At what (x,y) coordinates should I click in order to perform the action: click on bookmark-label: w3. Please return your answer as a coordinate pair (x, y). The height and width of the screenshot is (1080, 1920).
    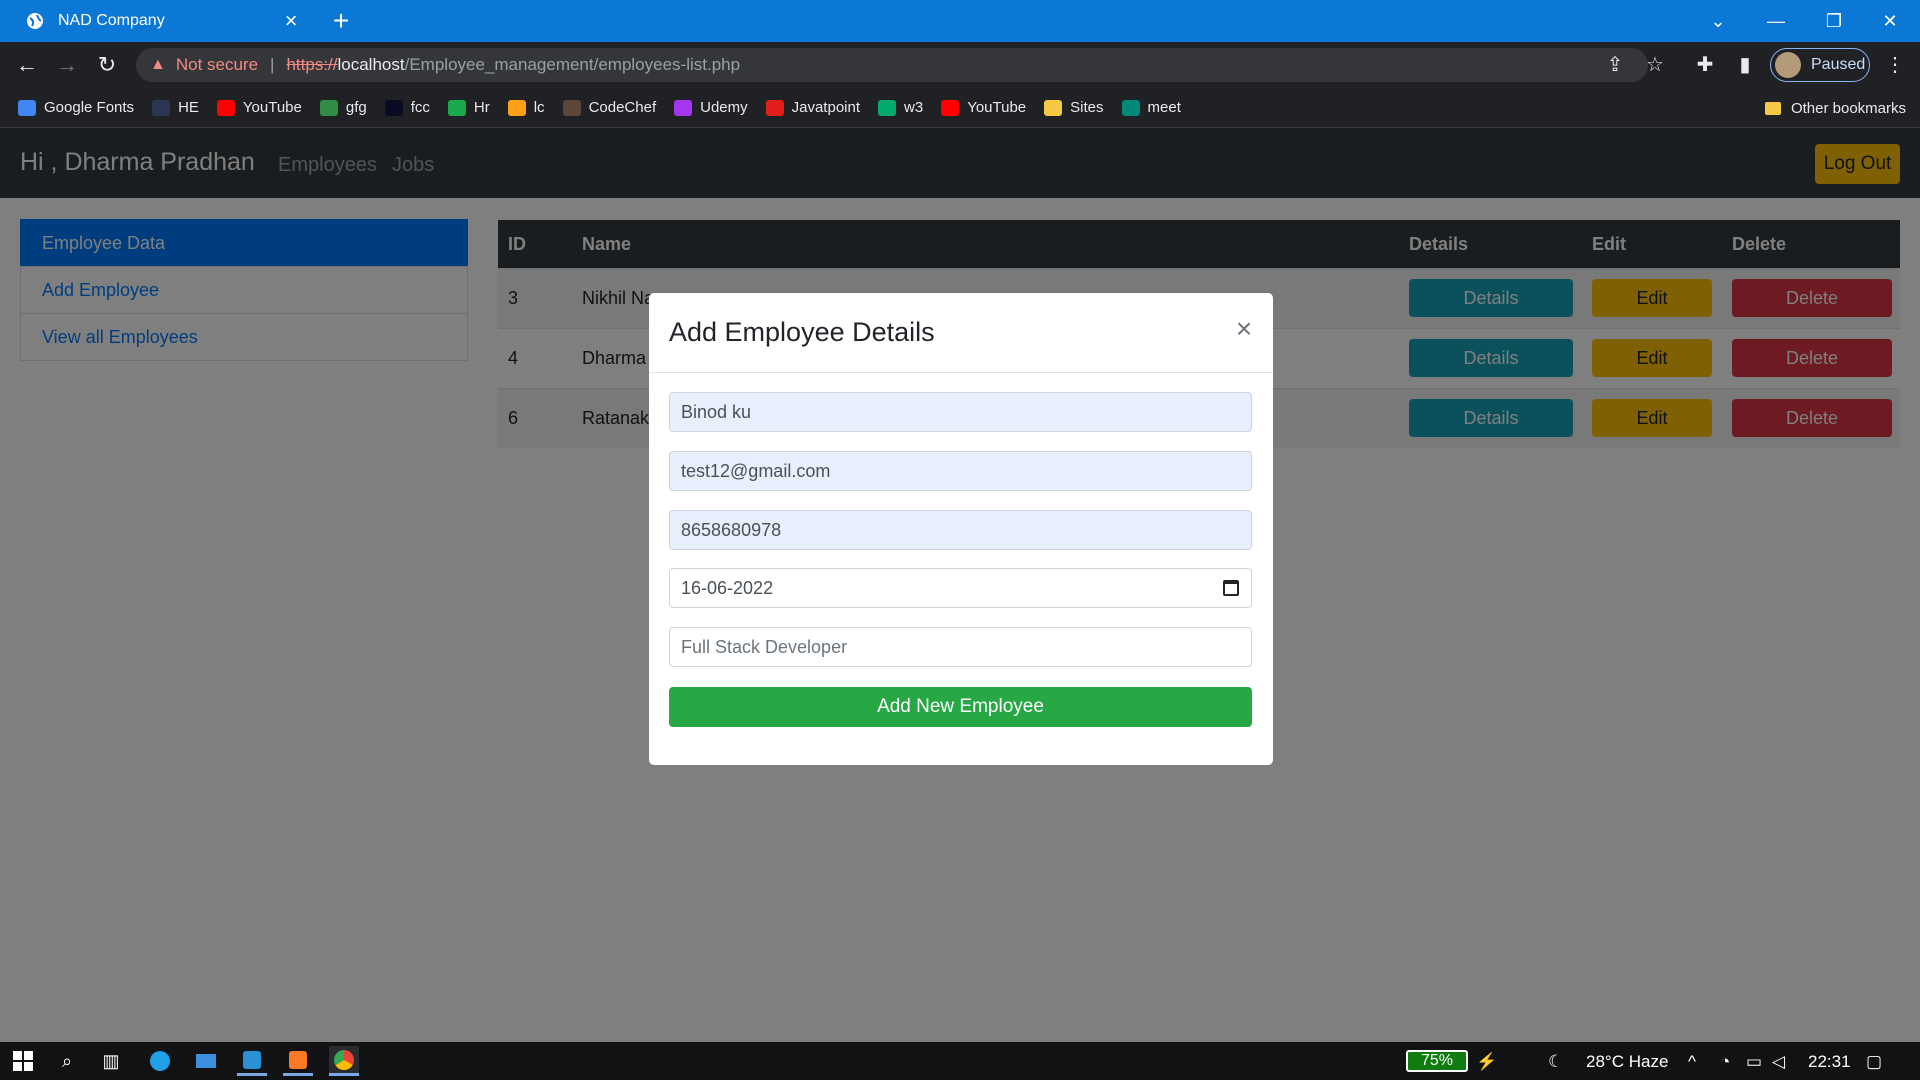
    Looking at the image, I should click on (914, 107).